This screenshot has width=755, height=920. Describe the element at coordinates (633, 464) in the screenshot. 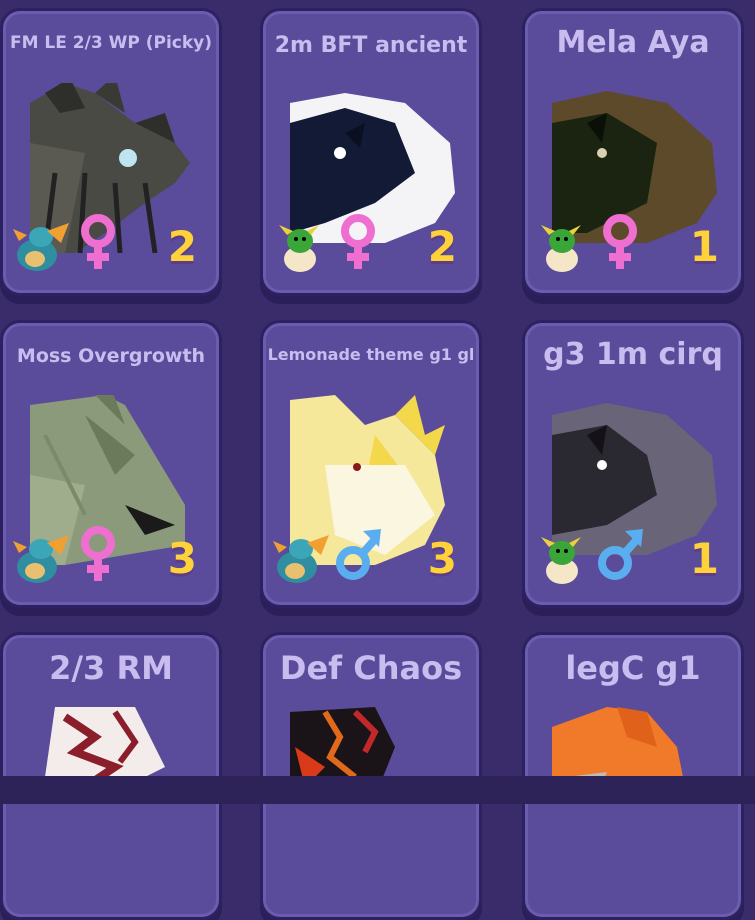

I see `pet-card: g3 1m cirq 1` at that location.